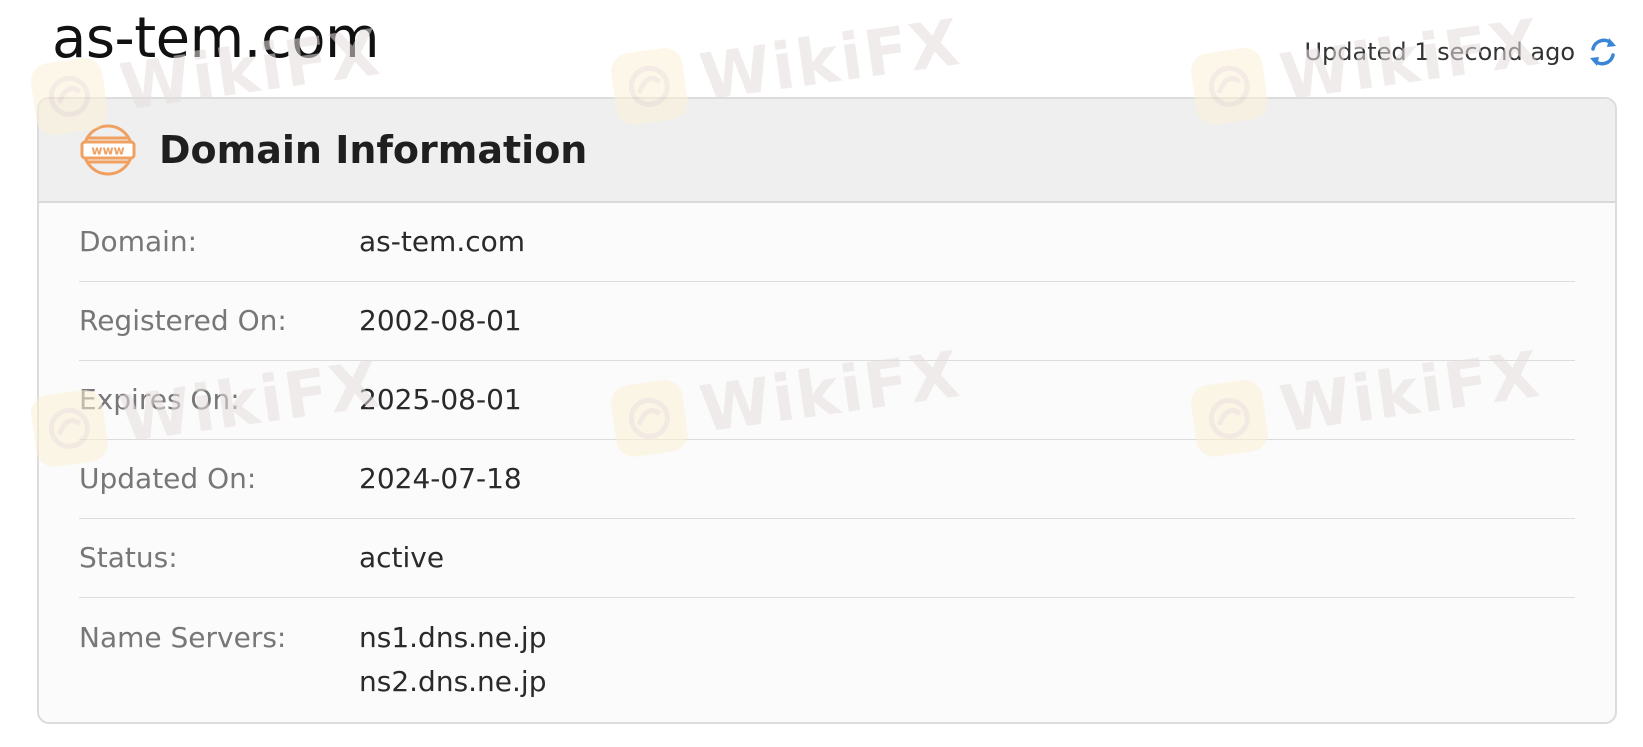 The image size is (1643, 747). Describe the element at coordinates (402, 557) in the screenshot. I see `row-value: active` at that location.